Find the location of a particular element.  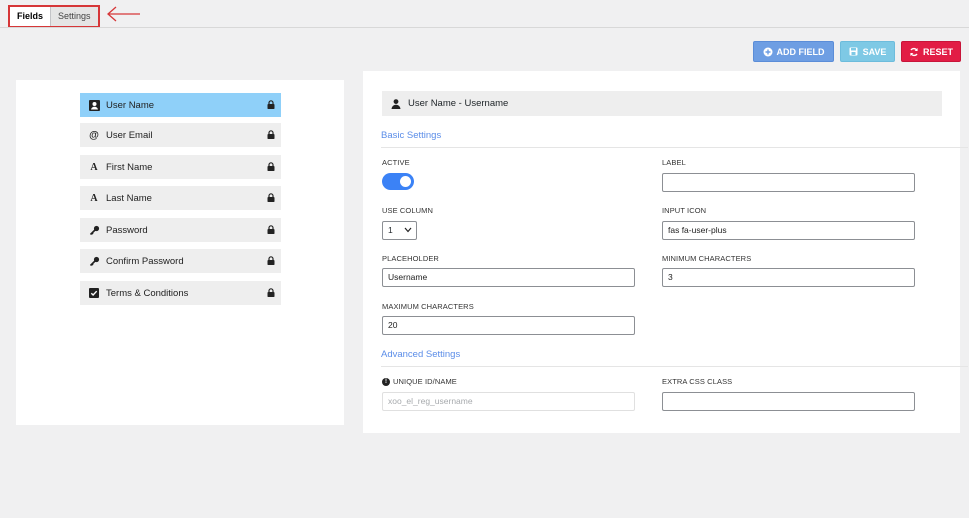

info-icon: ! is located at coordinates (386, 382).